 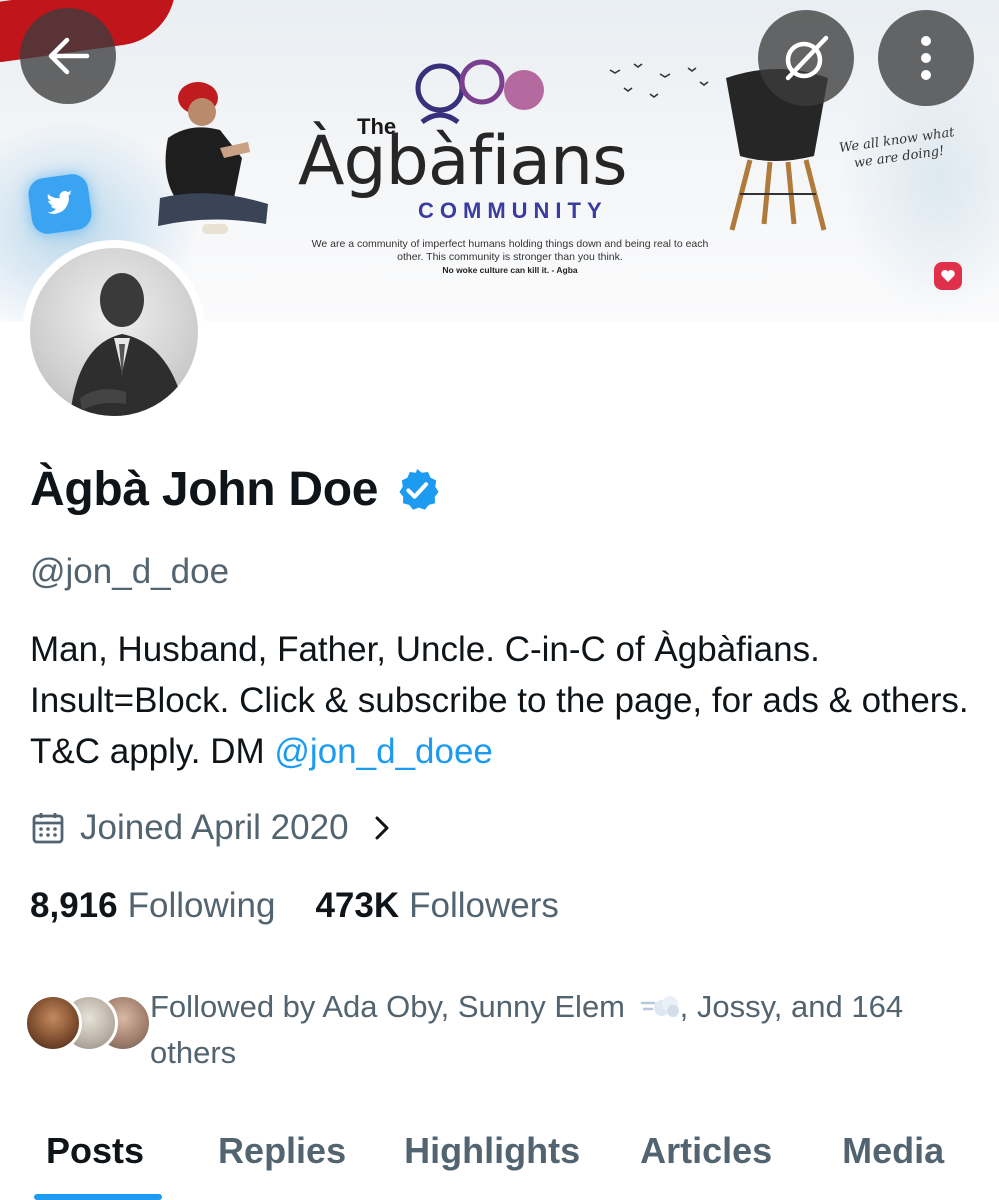 What do you see at coordinates (130, 571) in the screenshot?
I see `profile-handle: @jon_d_doe` at bounding box center [130, 571].